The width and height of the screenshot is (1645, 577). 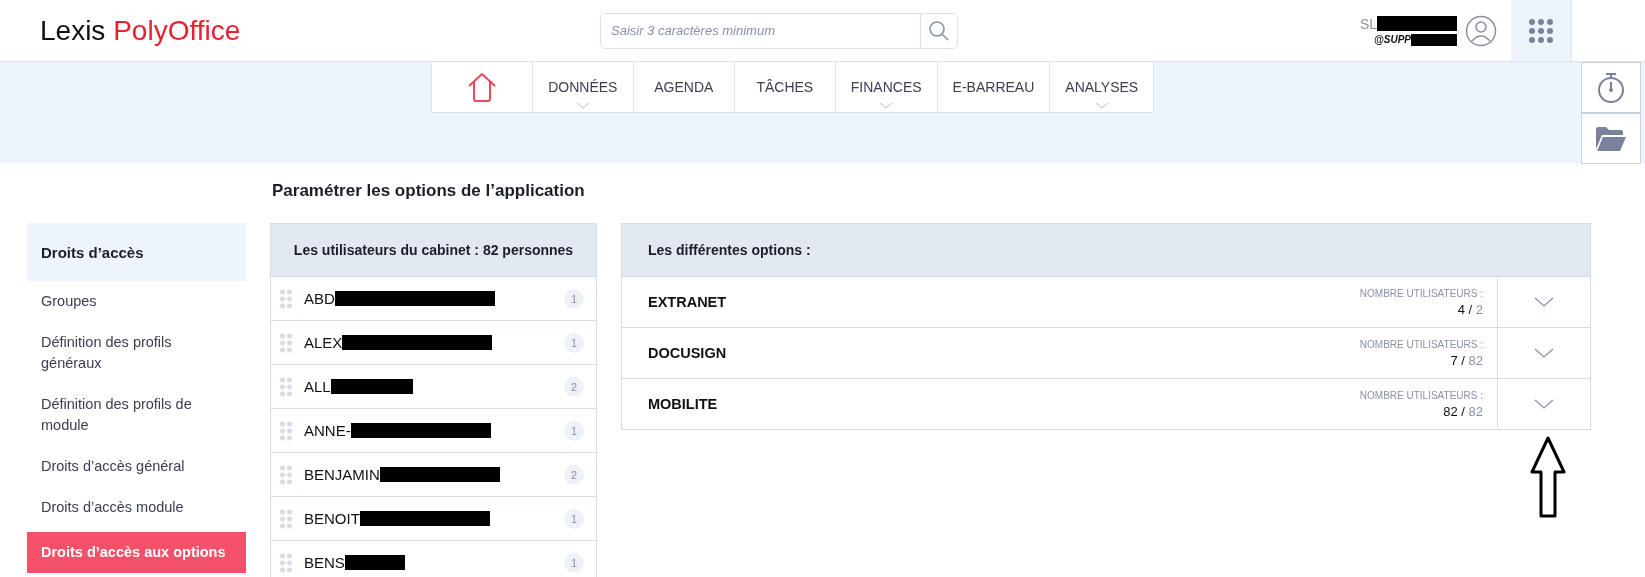 I want to click on timer-button, so click(x=1611, y=87).